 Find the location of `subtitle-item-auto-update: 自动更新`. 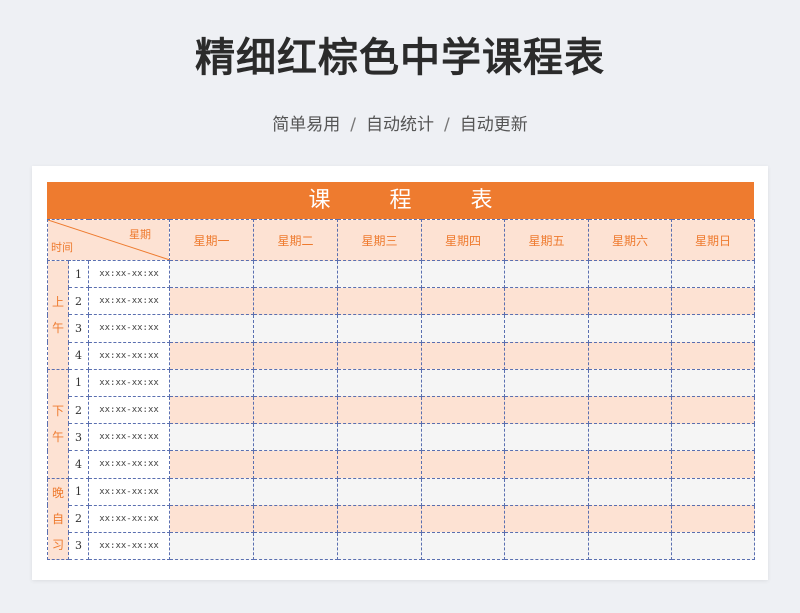

subtitle-item-auto-update: 自动更新 is located at coordinates (493, 125).